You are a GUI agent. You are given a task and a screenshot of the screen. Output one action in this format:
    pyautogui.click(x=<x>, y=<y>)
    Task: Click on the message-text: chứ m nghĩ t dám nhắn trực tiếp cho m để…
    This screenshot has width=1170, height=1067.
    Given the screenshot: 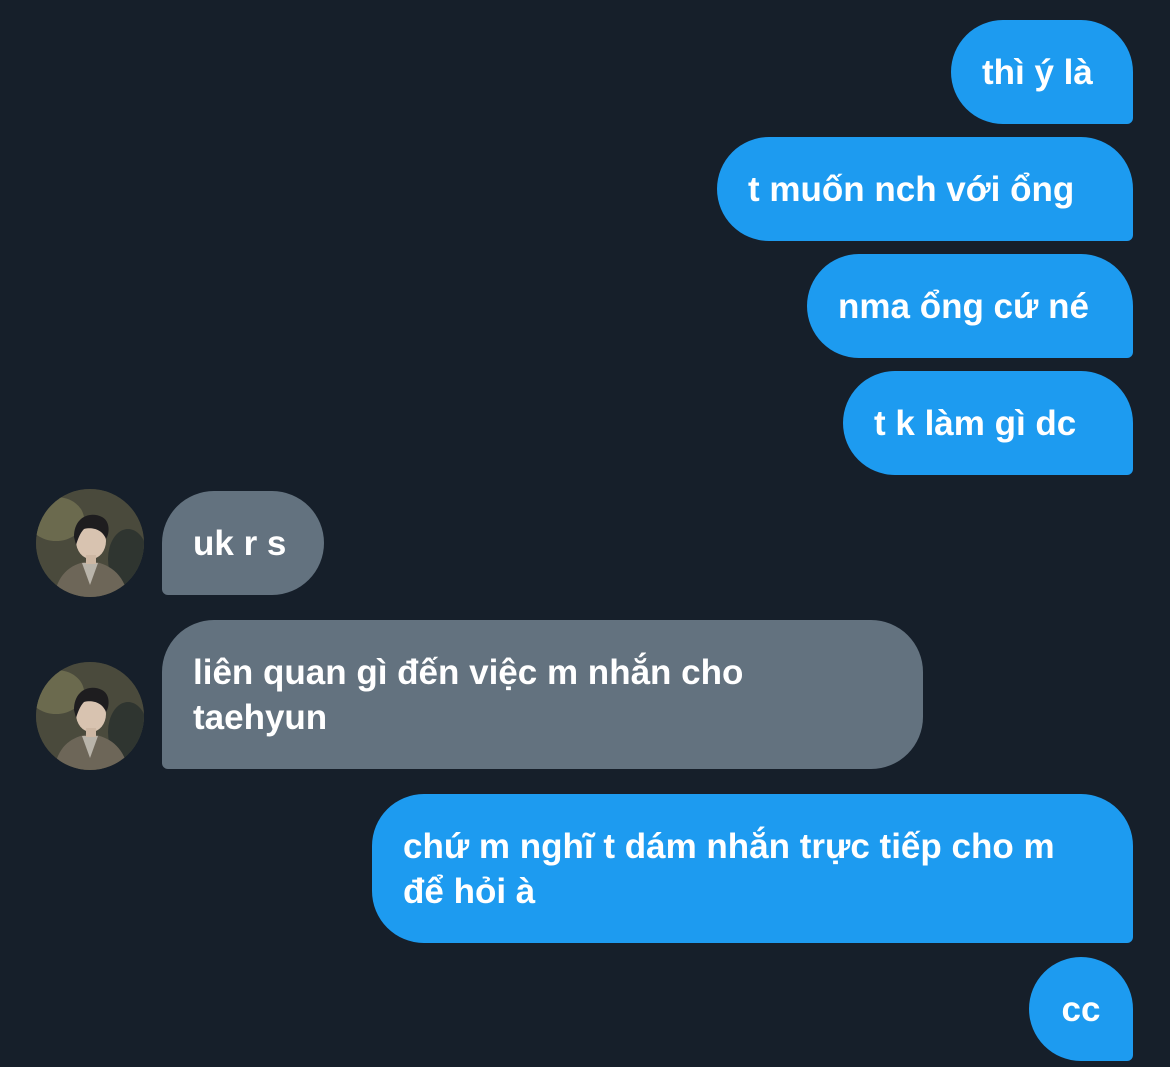 What is the action you would take?
    pyautogui.click(x=729, y=868)
    